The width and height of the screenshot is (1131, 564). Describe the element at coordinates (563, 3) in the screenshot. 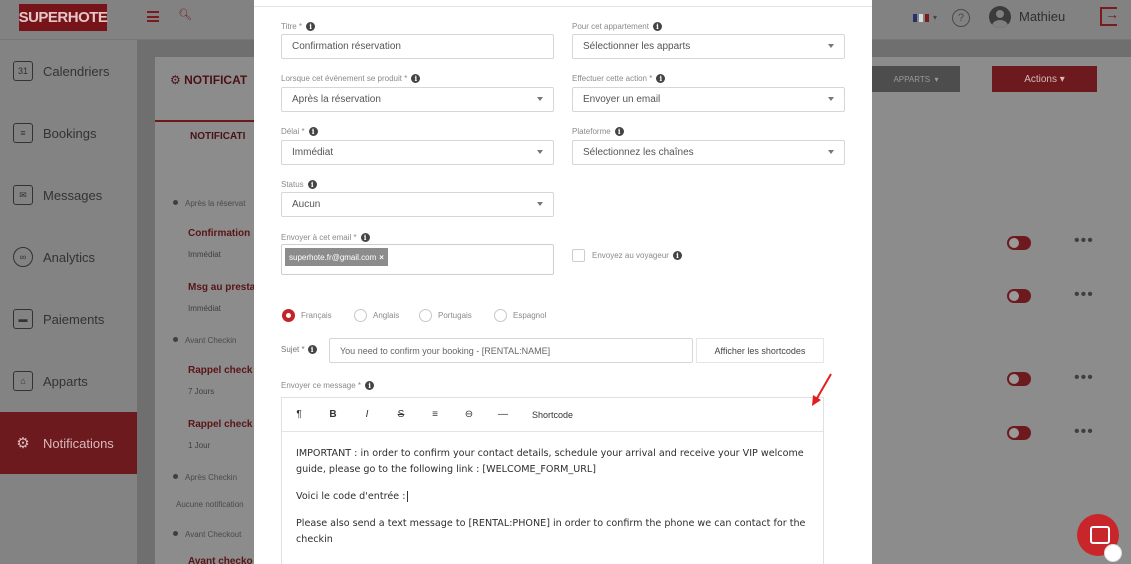

I see `modal-header` at that location.